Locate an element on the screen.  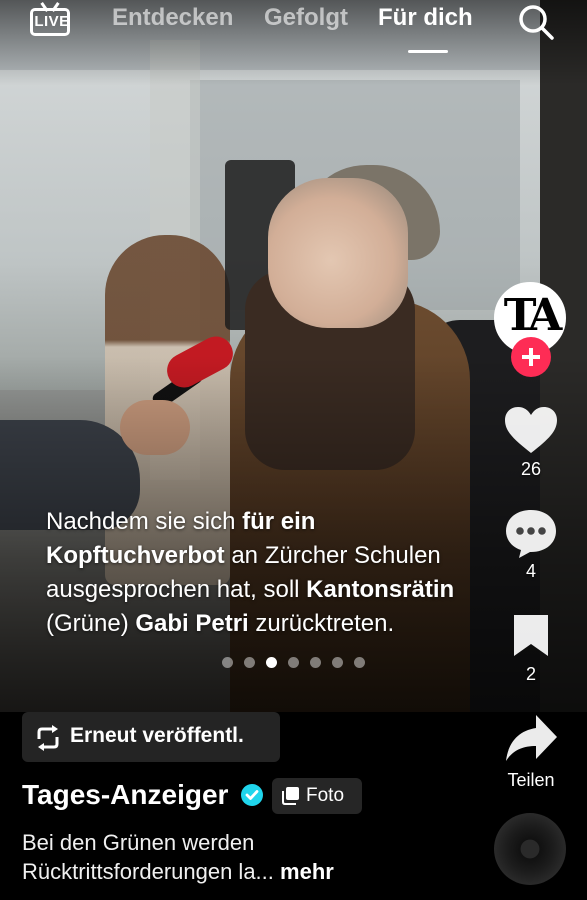
like-button: 26 is located at coordinates (531, 442).